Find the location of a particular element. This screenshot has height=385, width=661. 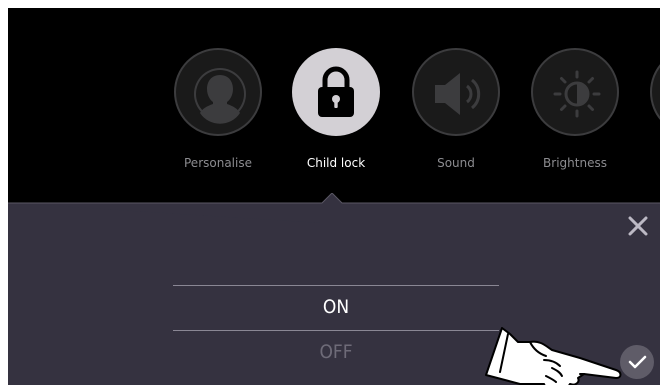

close-icon is located at coordinates (638, 226).